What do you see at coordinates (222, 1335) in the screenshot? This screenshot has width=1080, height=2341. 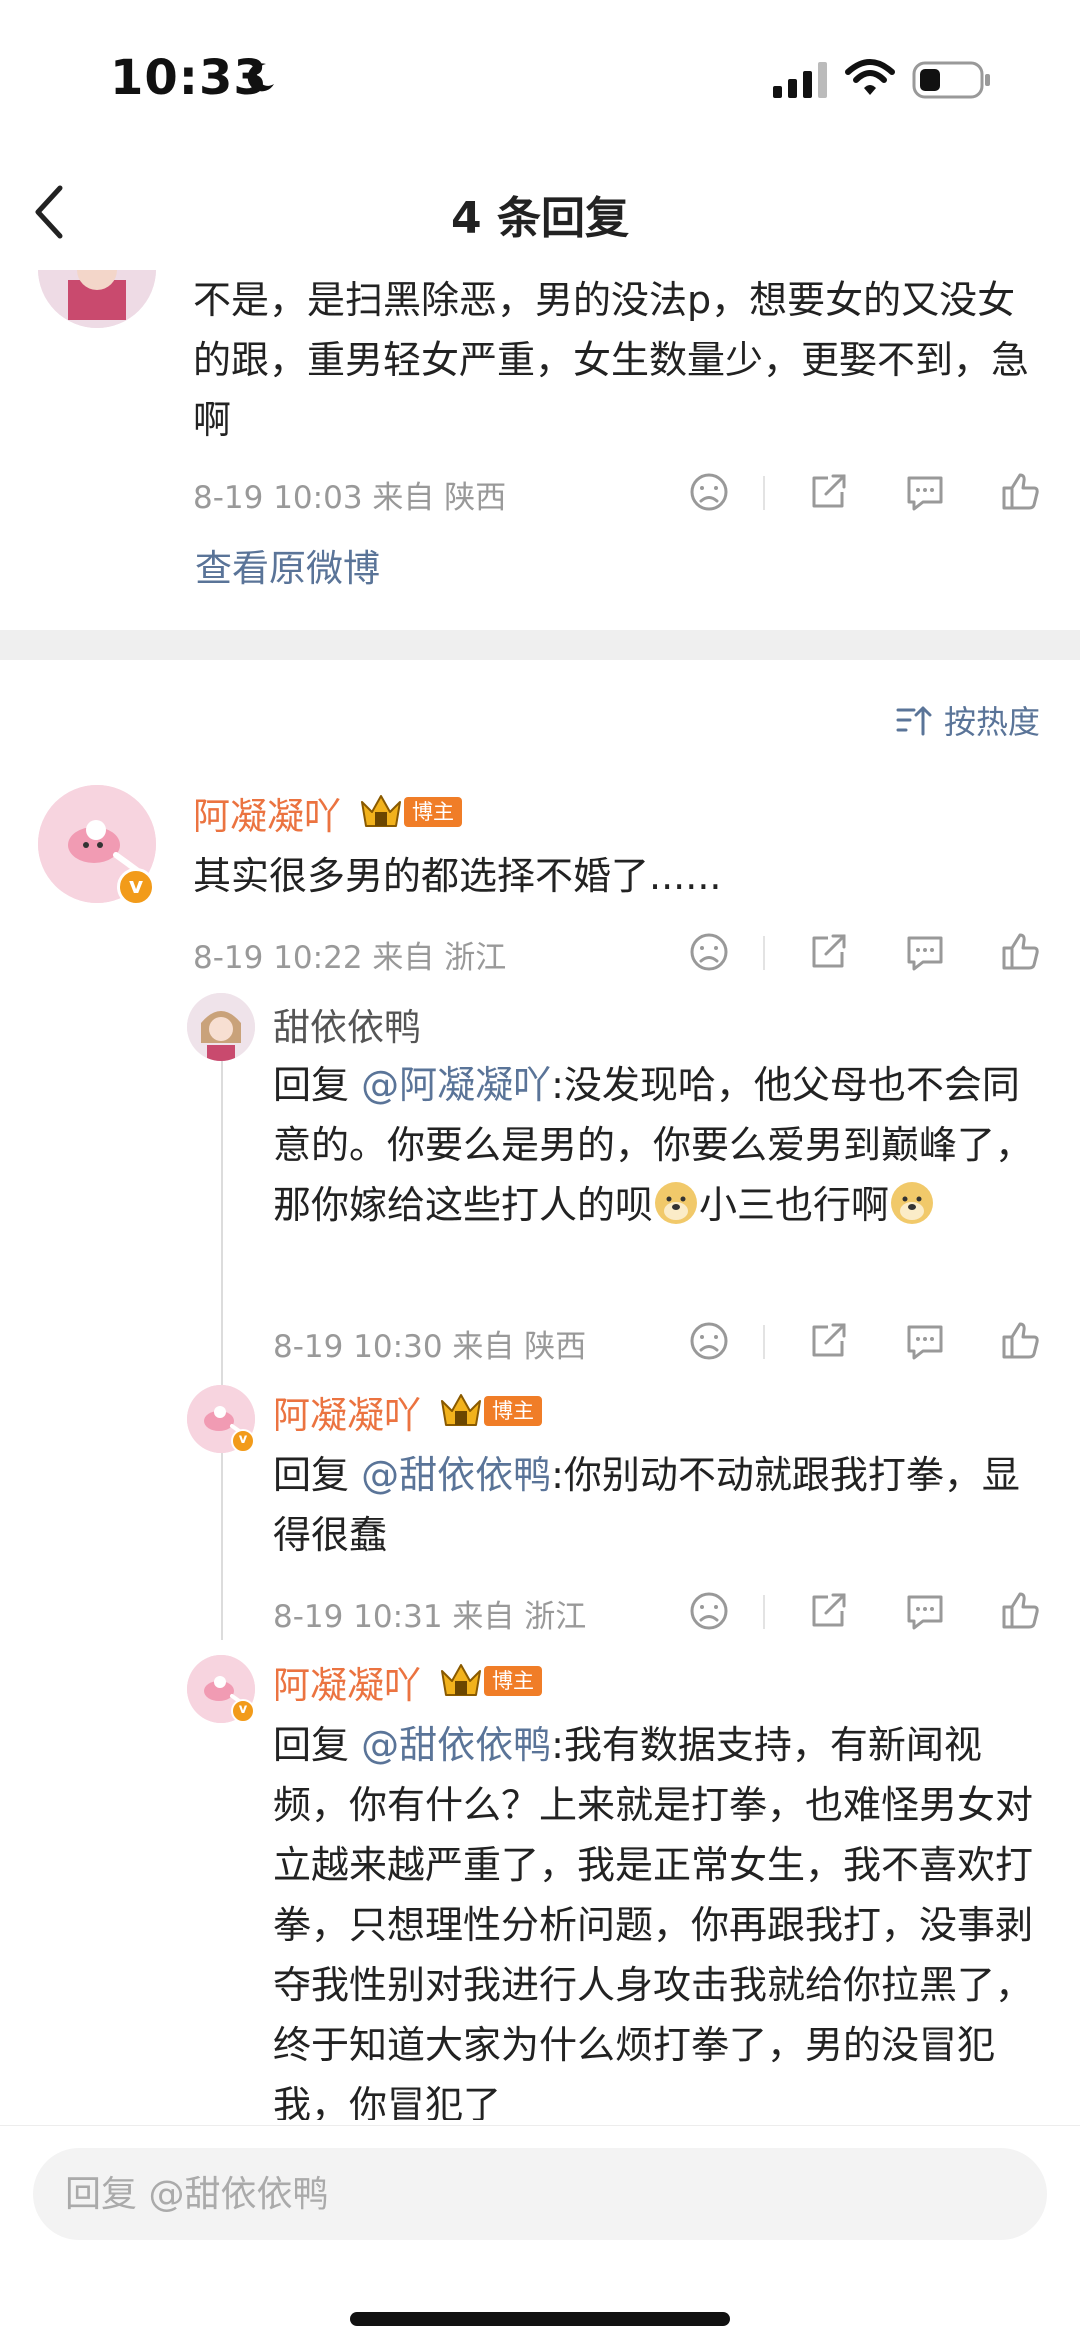 I see `thread-line` at bounding box center [222, 1335].